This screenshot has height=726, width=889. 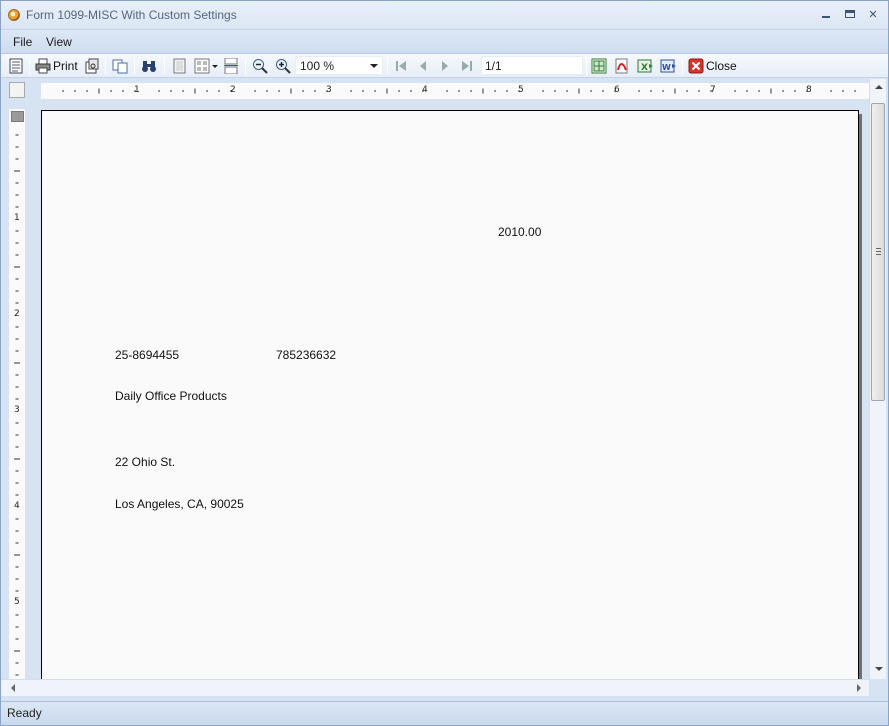 I want to click on window-title: Form 1099-MISC With Custom Settings, so click(x=131, y=15).